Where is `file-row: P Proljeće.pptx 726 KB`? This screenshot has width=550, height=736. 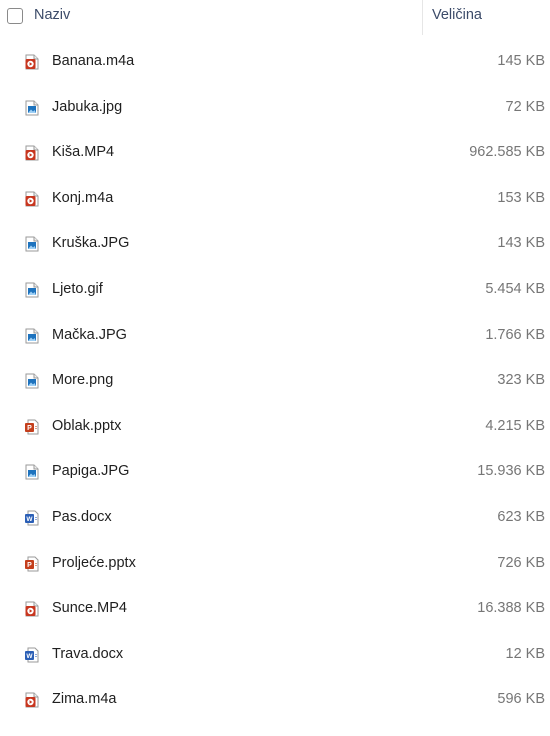 file-row: P Proljeće.pptx 726 KB is located at coordinates (275, 577).